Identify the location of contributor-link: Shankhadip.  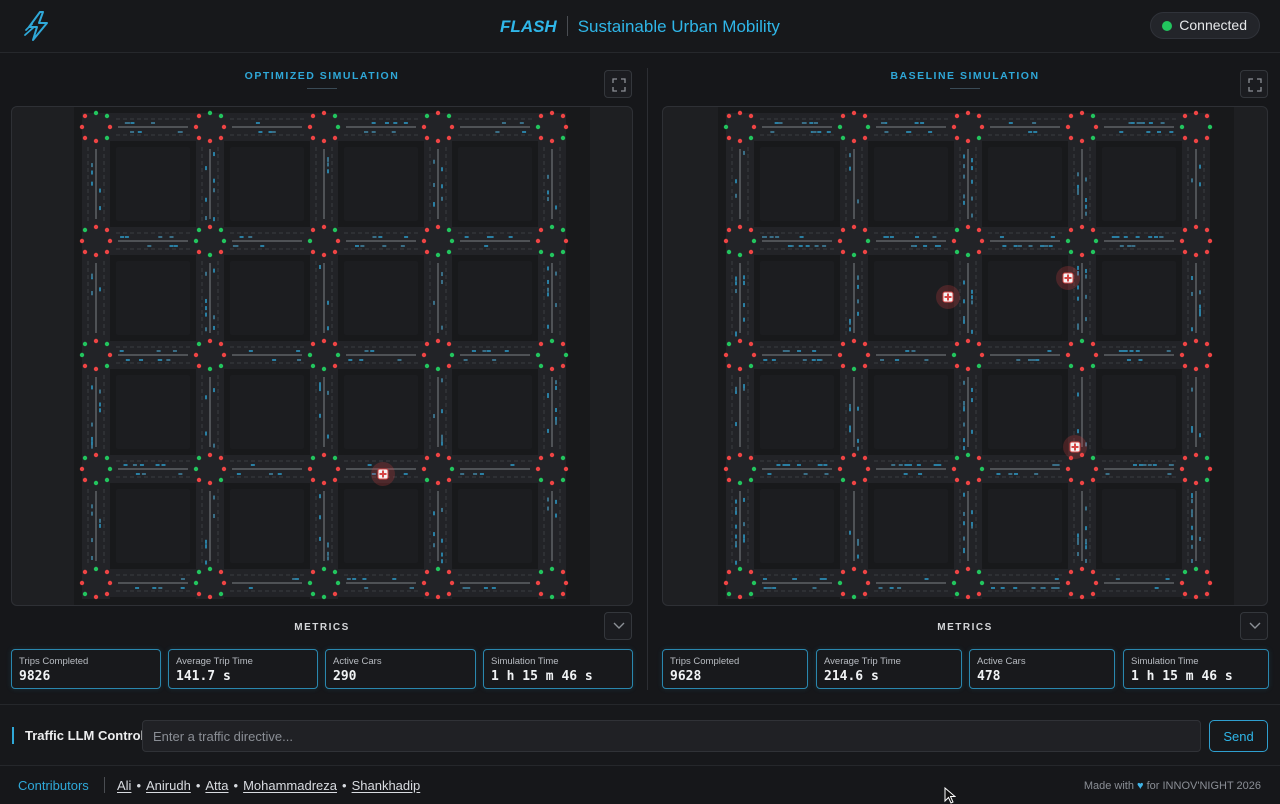
(386, 785).